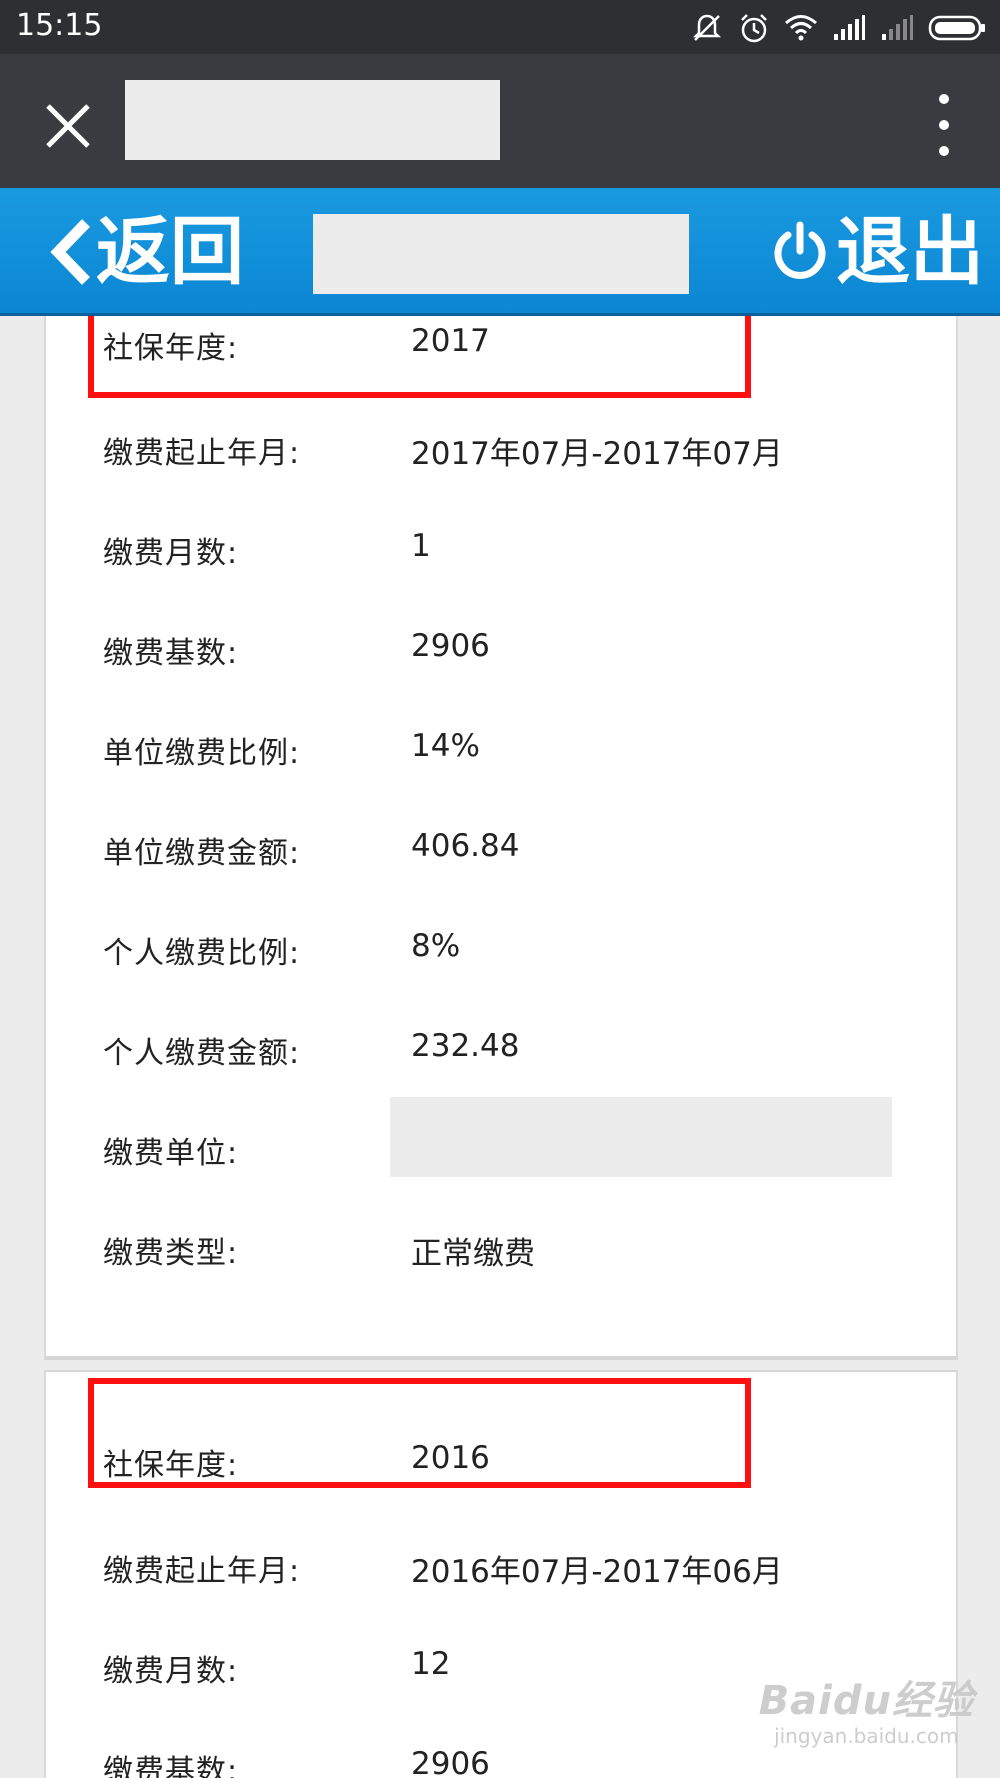  I want to click on close-icon, so click(68, 126).